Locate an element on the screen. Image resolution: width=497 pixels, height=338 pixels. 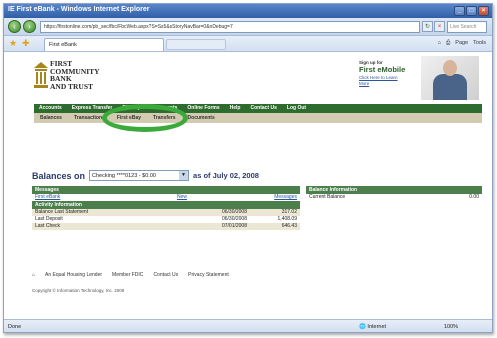
bank-name: FIRST COMMUNITY BANK AND TRUST is located at coordinates (75, 75).